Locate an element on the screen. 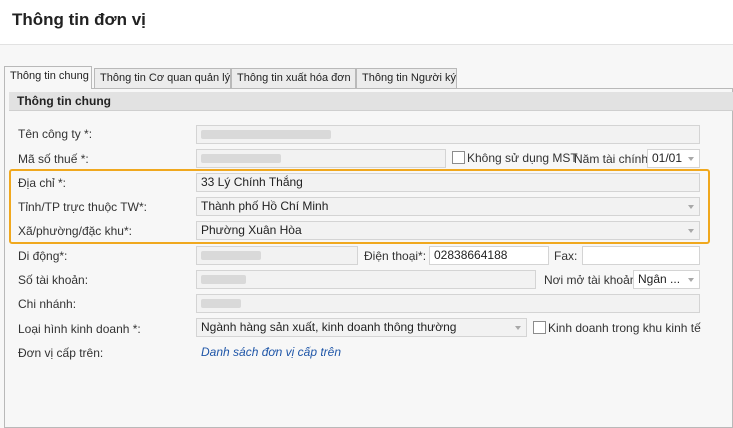  ward-label: Xã/phường/đặc khu*: is located at coordinates (75, 231).